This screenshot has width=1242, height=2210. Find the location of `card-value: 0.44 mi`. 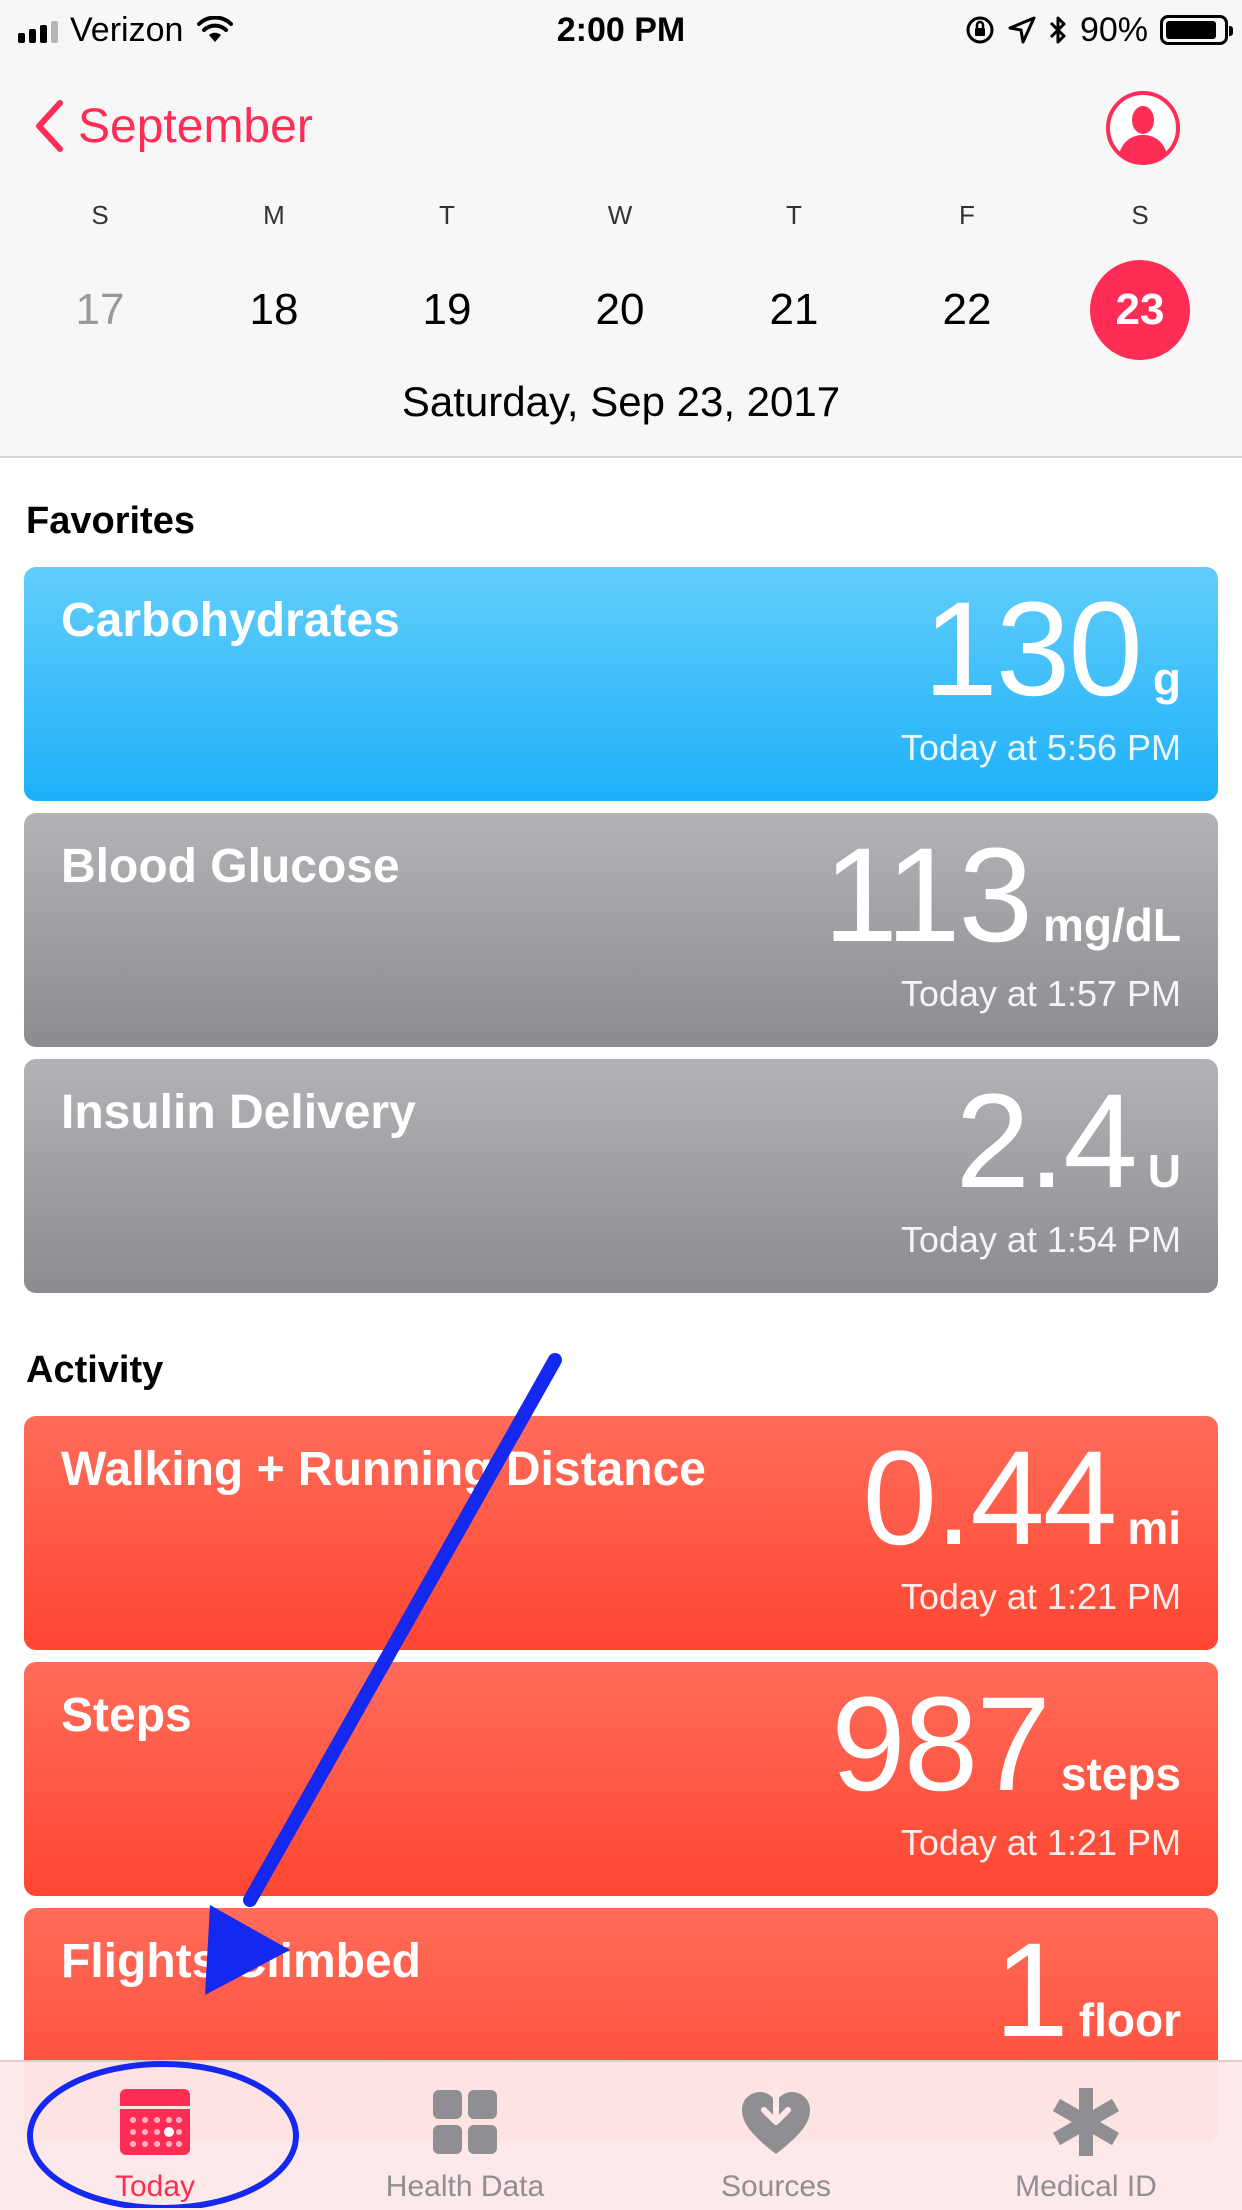

card-value: 0.44 mi is located at coordinates (1022, 1498).